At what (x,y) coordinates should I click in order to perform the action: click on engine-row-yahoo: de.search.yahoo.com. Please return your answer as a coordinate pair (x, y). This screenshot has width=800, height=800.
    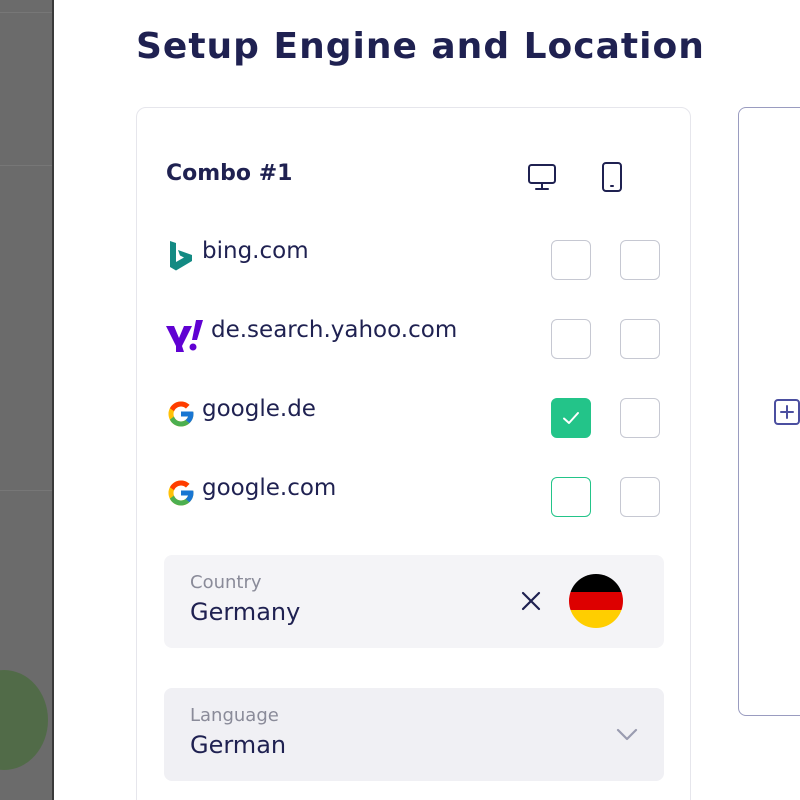
    Looking at the image, I should click on (415, 337).